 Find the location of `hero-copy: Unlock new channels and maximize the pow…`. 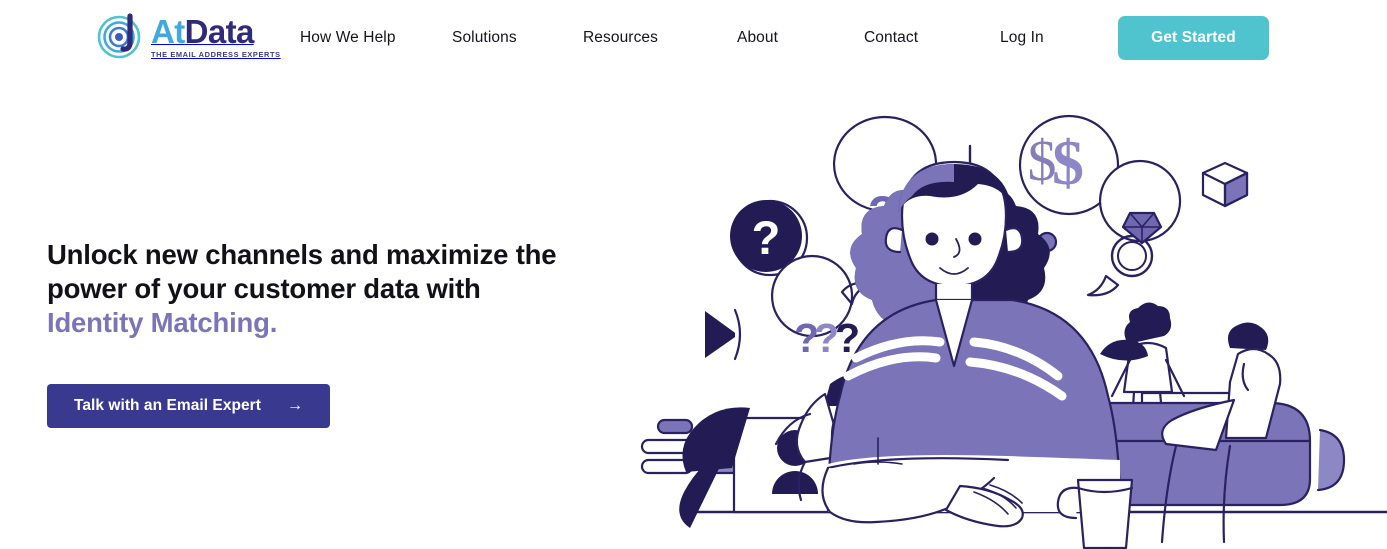

hero-copy: Unlock new channels and maximize the pow… is located at coordinates (327, 333).